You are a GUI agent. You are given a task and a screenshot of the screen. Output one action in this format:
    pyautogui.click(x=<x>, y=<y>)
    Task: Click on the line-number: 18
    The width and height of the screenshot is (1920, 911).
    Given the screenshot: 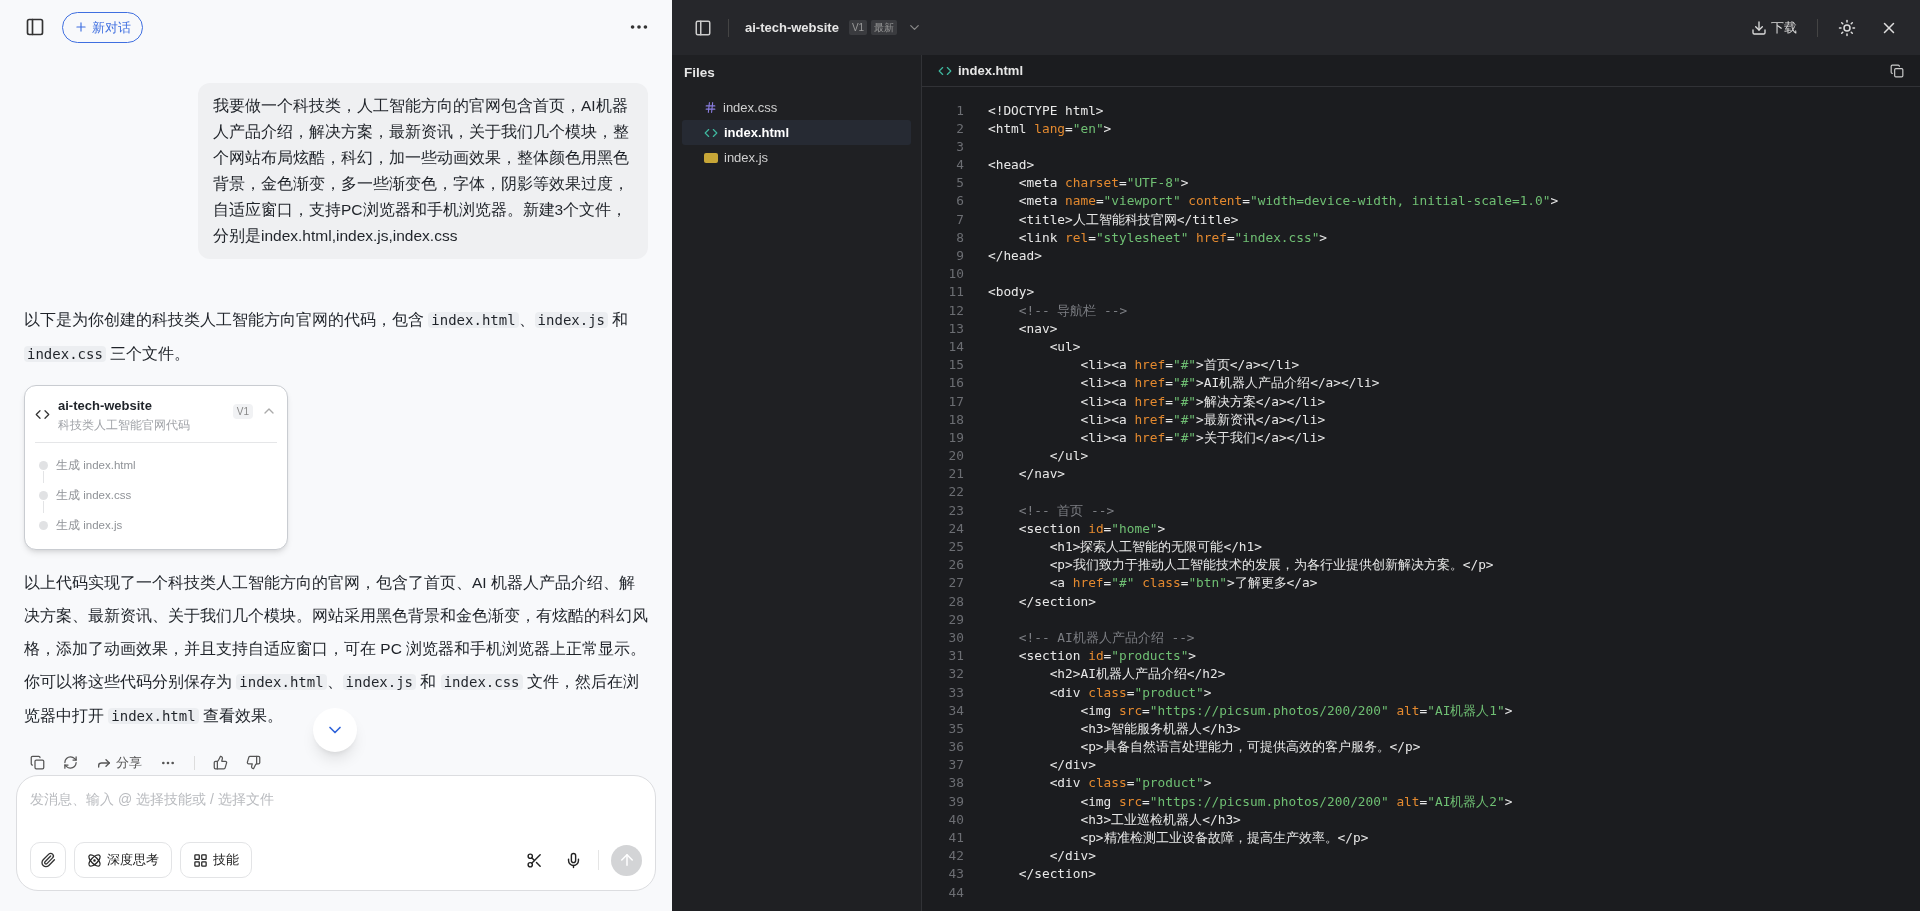 What is the action you would take?
    pyautogui.click(x=955, y=419)
    